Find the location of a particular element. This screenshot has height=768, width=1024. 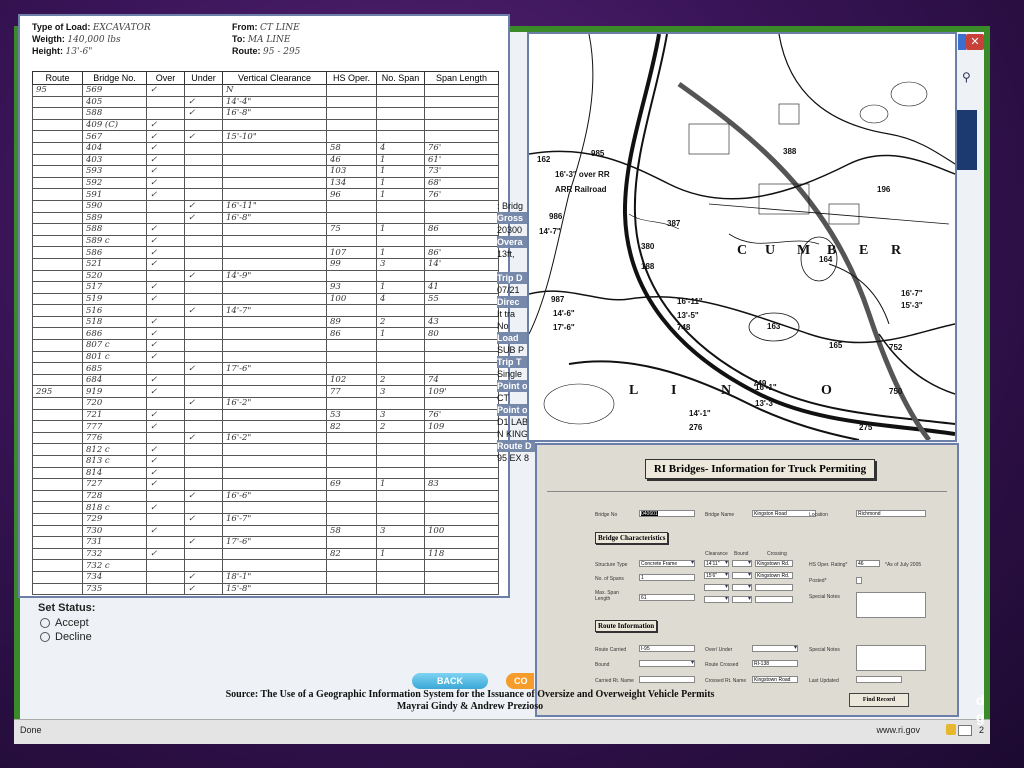

table-cell: 403 is located at coordinates (114, 160).